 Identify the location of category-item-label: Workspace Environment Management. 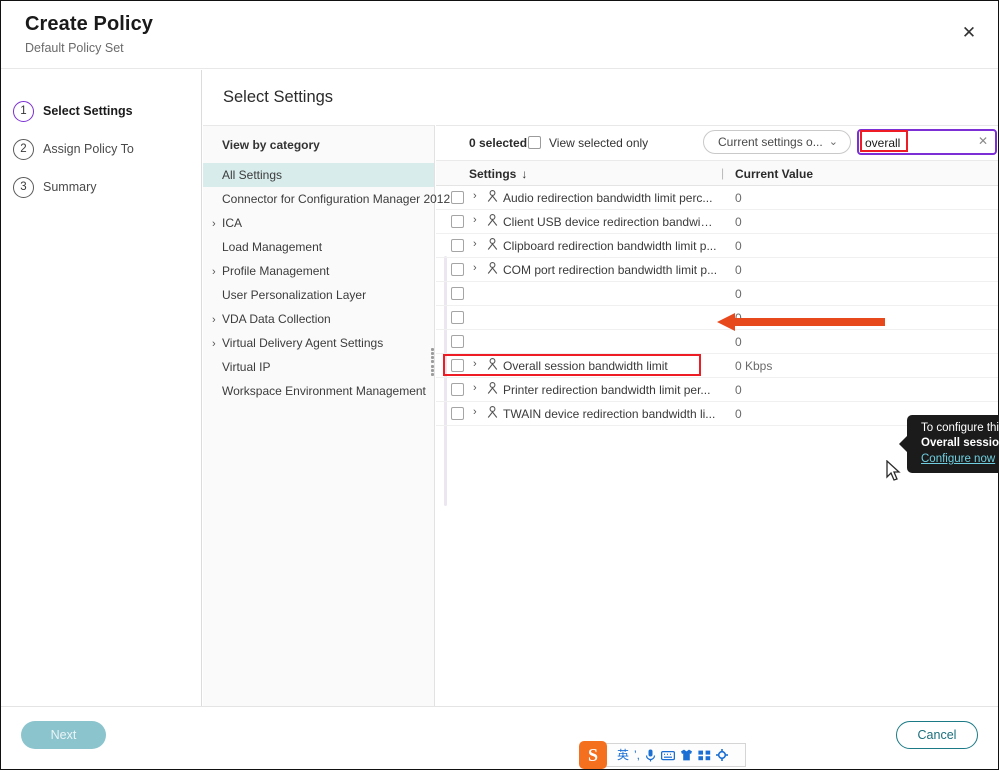
(324, 391).